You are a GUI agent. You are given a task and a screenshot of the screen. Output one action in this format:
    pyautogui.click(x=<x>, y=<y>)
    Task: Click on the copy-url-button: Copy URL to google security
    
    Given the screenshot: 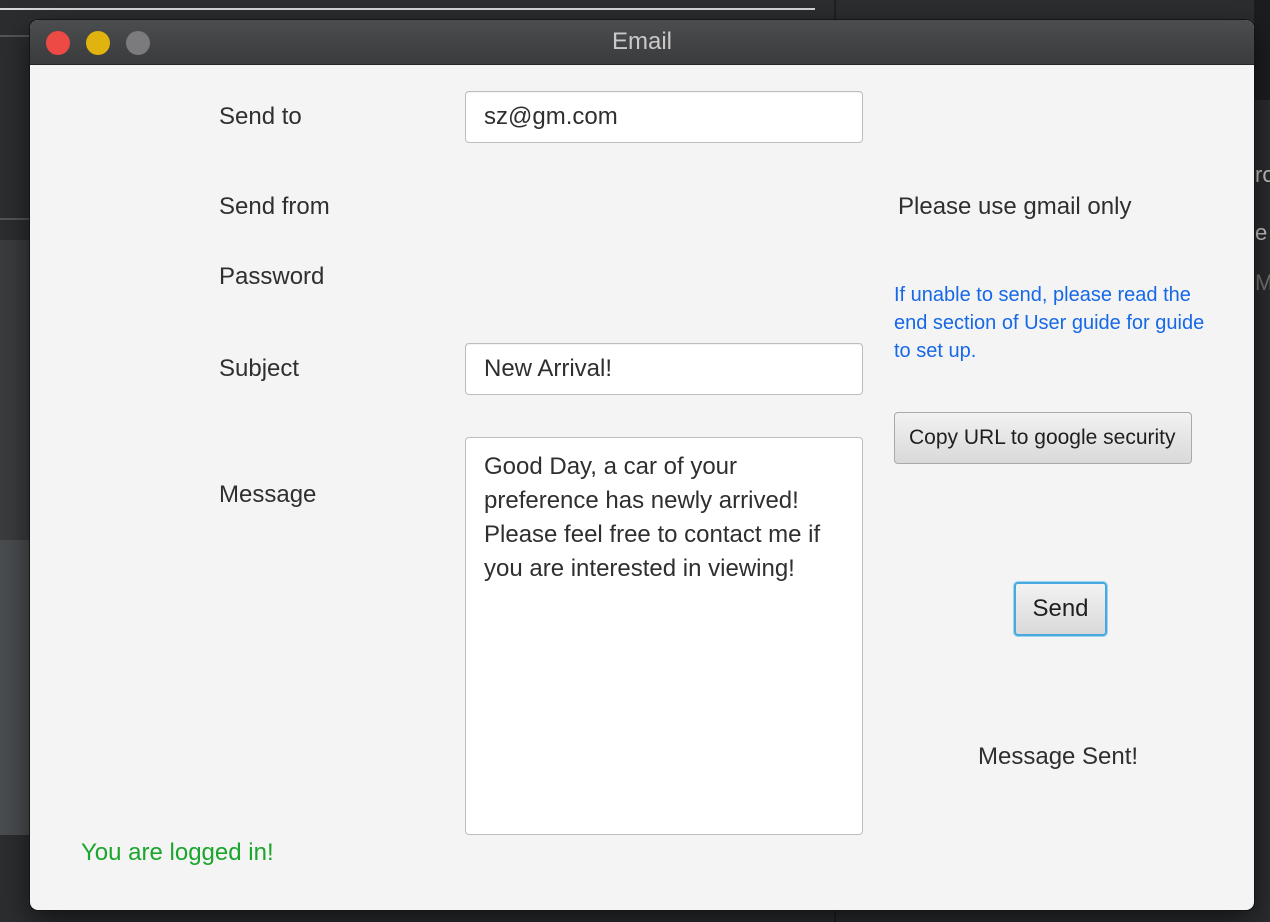 What is the action you would take?
    pyautogui.click(x=1043, y=438)
    